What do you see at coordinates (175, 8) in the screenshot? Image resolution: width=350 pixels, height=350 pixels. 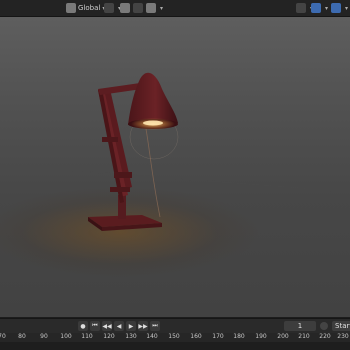 I see `viewport-header: Global ▾ ▾ ▾ ▾ ▾ ▾ ▾` at bounding box center [175, 8].